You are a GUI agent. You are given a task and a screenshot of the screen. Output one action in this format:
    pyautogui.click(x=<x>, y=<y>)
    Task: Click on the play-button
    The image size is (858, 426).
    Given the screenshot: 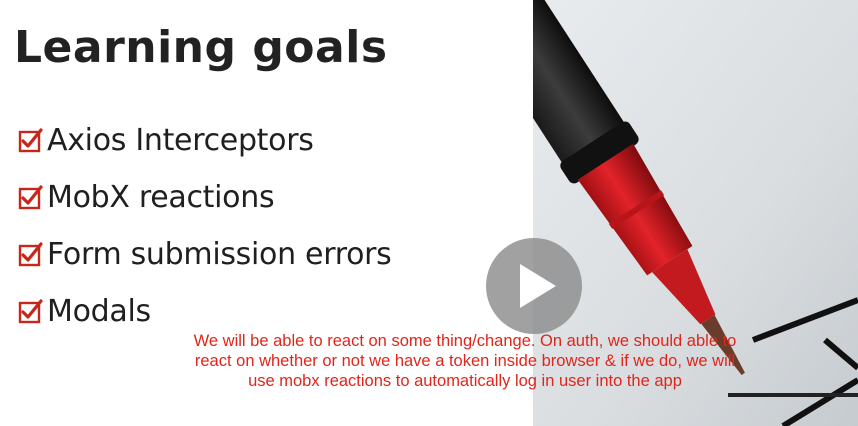 What is the action you would take?
    pyautogui.click(x=534, y=286)
    